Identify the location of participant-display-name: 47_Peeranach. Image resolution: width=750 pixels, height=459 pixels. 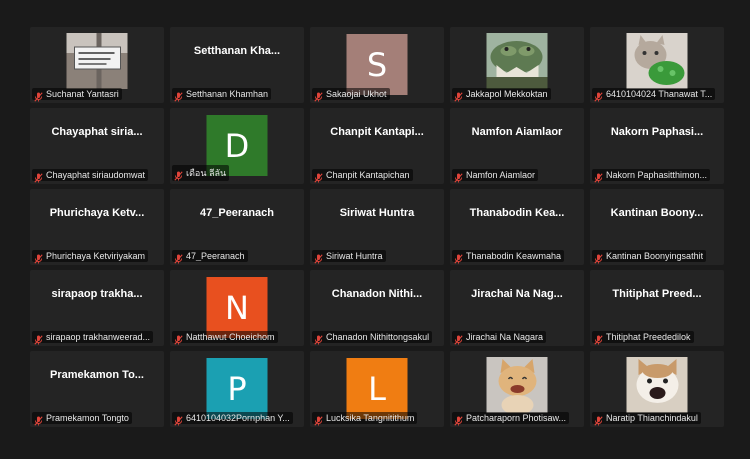
(237, 213).